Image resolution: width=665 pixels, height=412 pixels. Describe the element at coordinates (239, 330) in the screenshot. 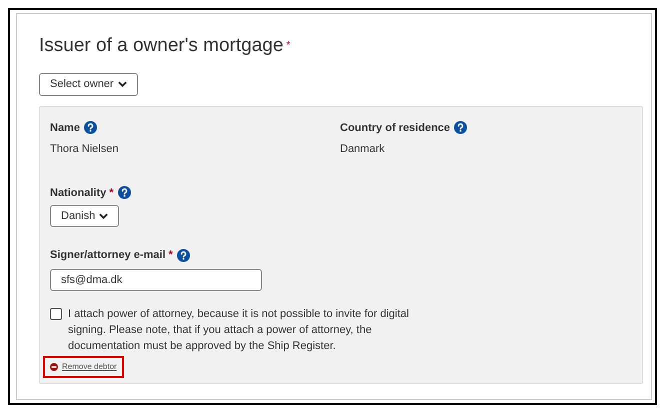

I see `checkbox-label: I attach power of attorney, because it is not possible to invite for digital signing. Please note, that if you attach a power of attorney, the documentation must be approved by the Ship Register.` at that location.